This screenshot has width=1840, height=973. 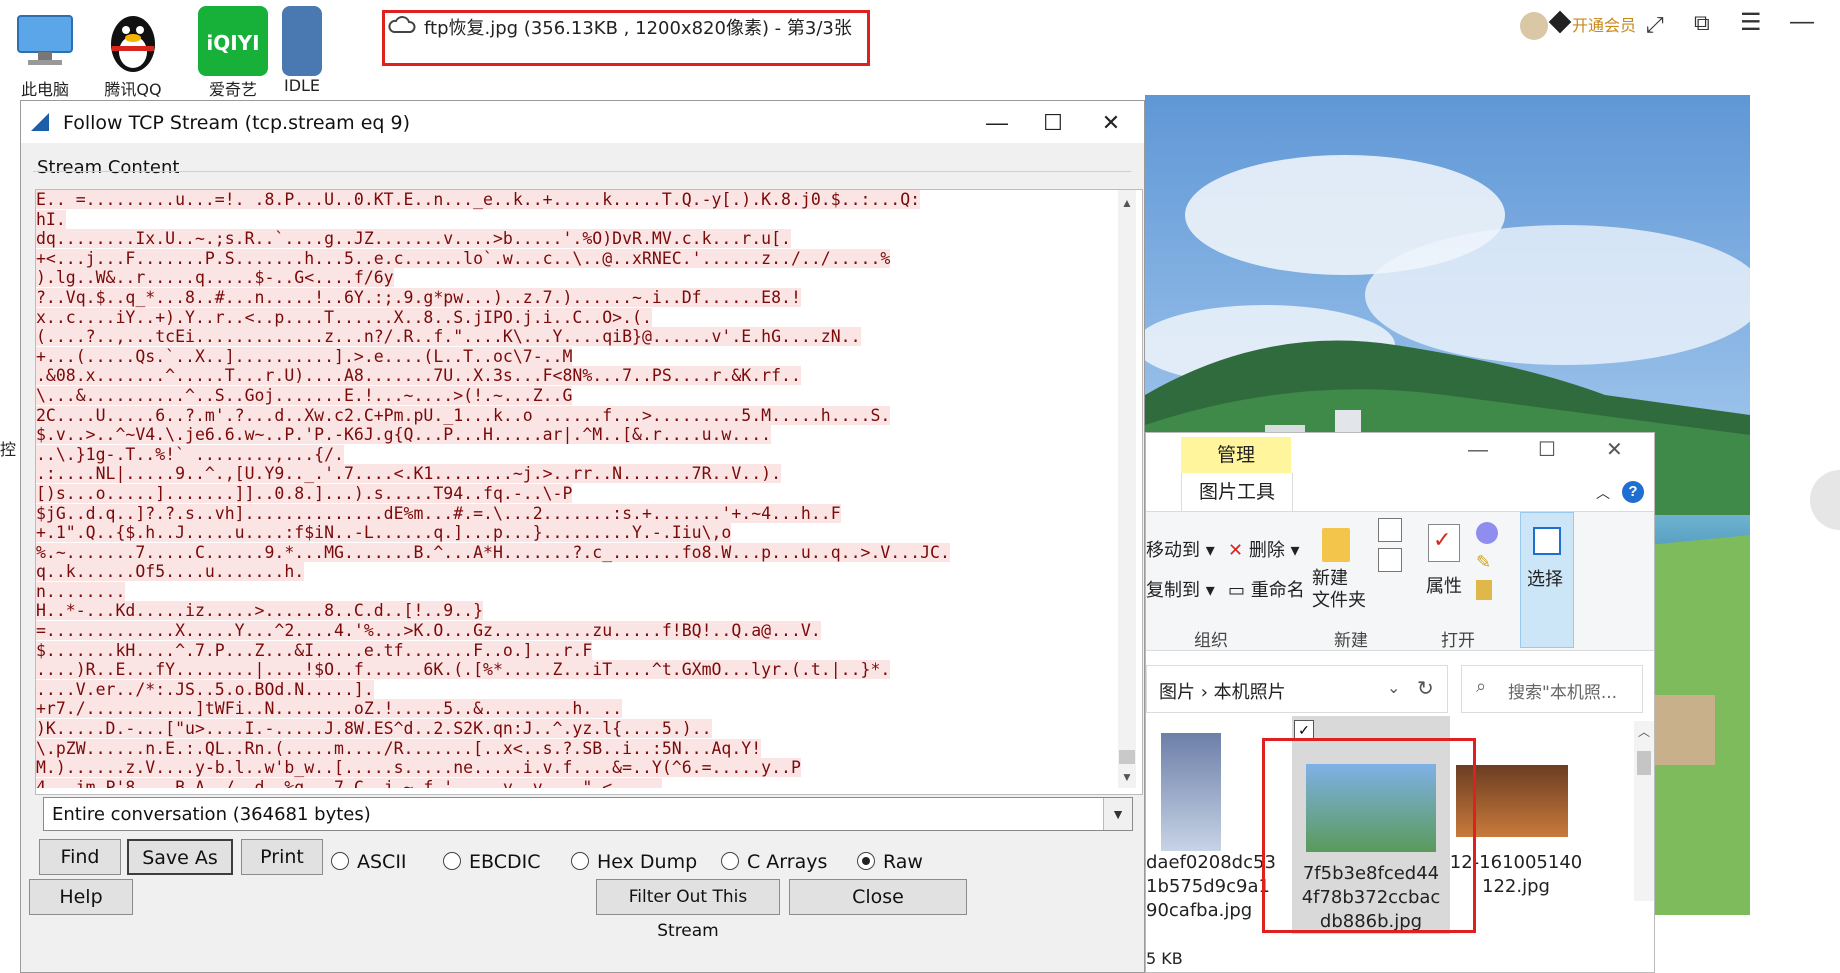 I want to click on properties-icon: ✓, so click(x=1444, y=543).